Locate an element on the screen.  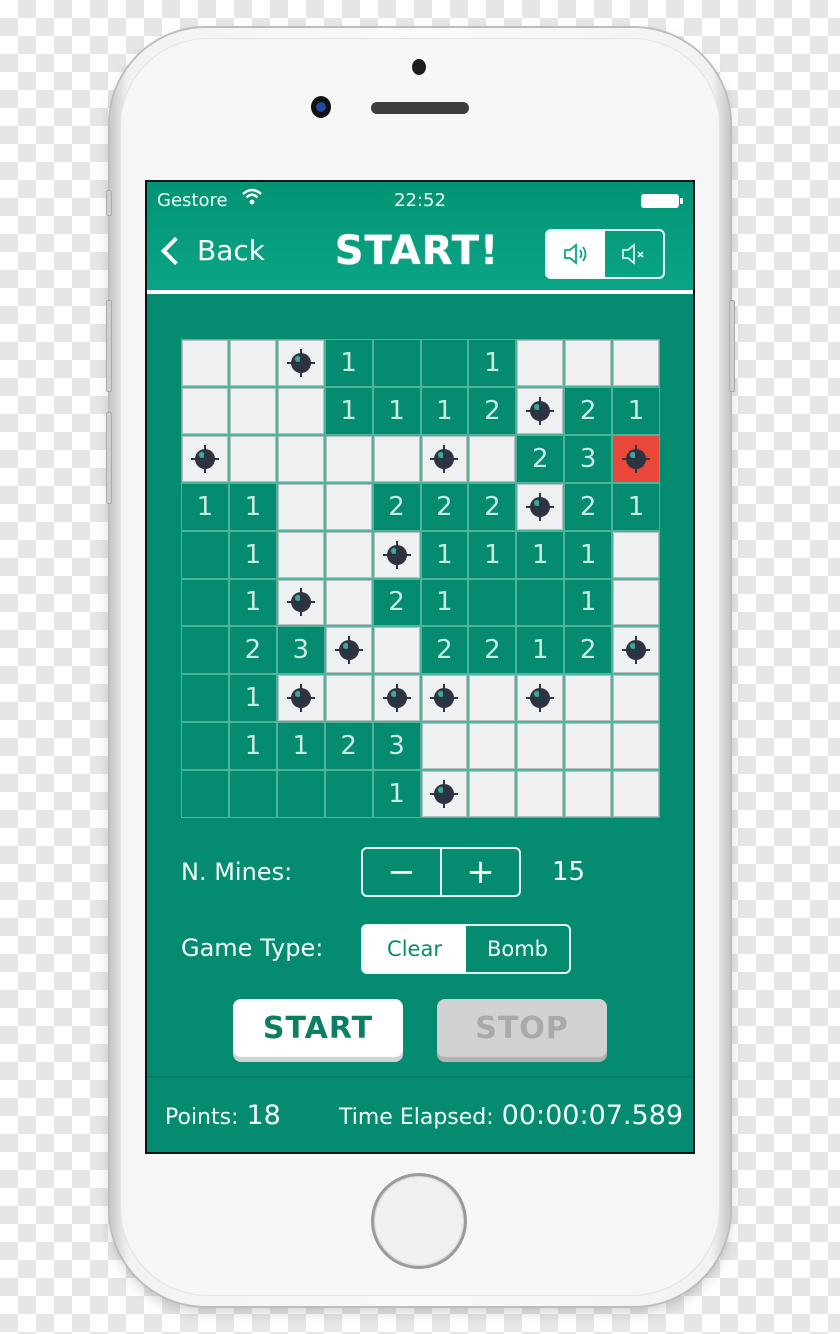
cell-exploded-mine is located at coordinates (636, 458).